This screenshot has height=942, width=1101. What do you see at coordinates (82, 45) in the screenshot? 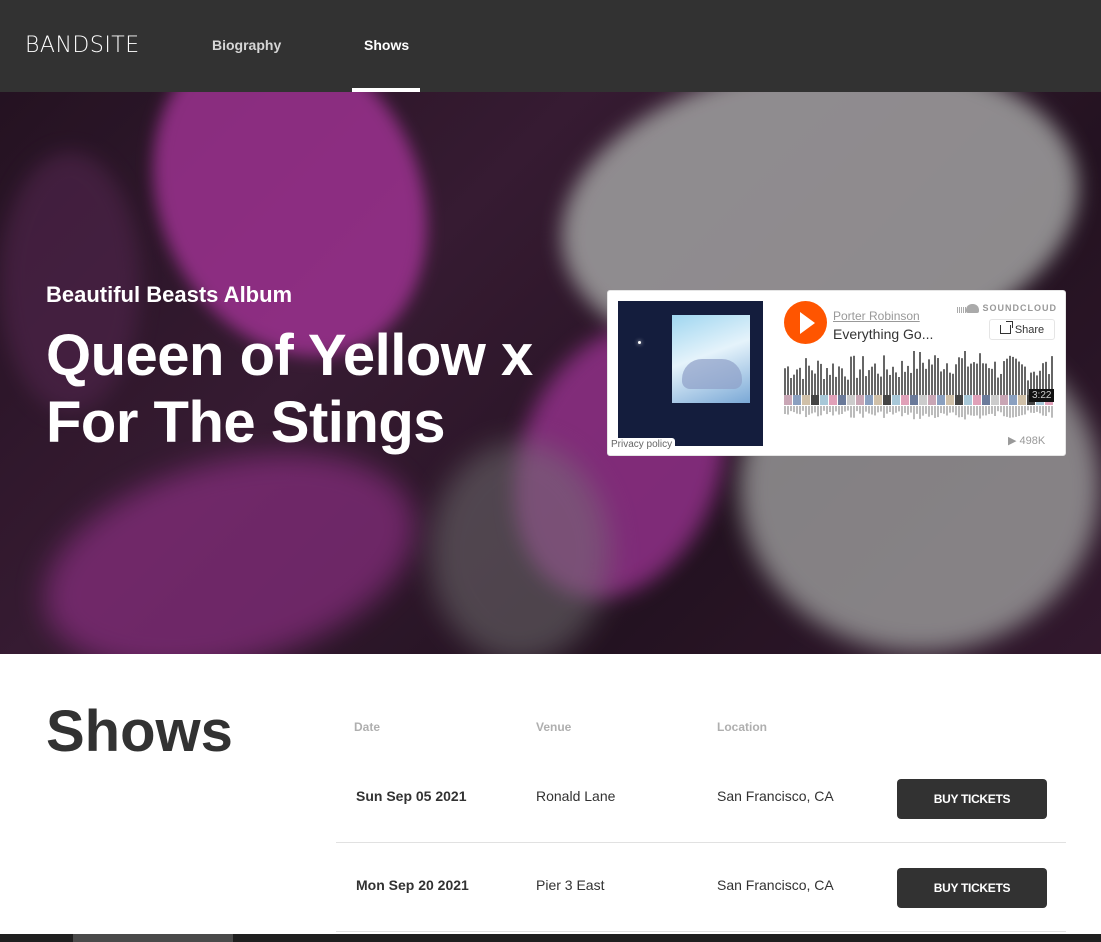
I see `site-logo: BANDSITE` at bounding box center [82, 45].